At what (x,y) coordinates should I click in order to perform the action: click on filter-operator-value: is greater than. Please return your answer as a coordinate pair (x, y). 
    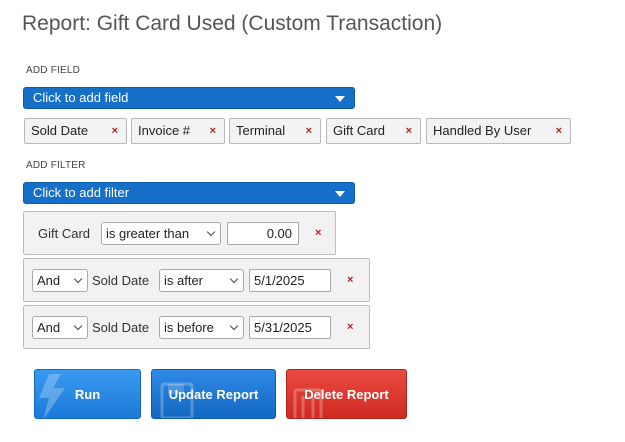
    Looking at the image, I should click on (148, 233).